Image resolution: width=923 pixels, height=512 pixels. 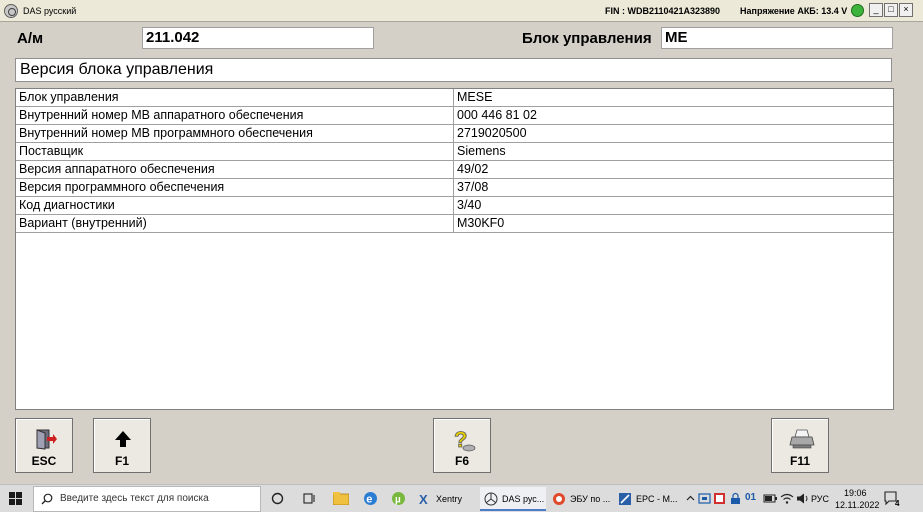 I want to click on clock-time: 19:06, so click(x=855, y=493).